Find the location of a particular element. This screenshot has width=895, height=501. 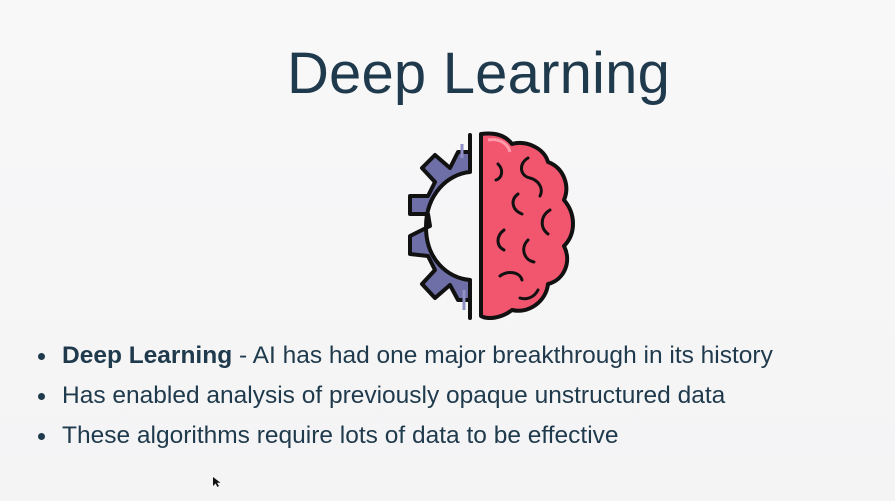

slide-title: Deep Learning is located at coordinates (478, 73).